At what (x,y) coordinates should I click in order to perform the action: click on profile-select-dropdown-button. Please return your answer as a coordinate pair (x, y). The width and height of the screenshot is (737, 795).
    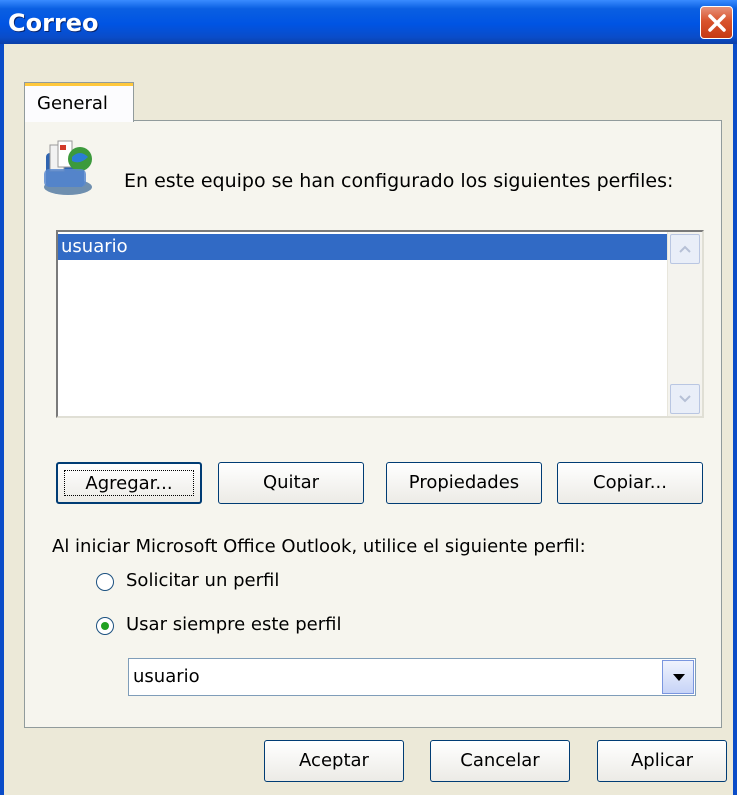
    Looking at the image, I should click on (678, 677).